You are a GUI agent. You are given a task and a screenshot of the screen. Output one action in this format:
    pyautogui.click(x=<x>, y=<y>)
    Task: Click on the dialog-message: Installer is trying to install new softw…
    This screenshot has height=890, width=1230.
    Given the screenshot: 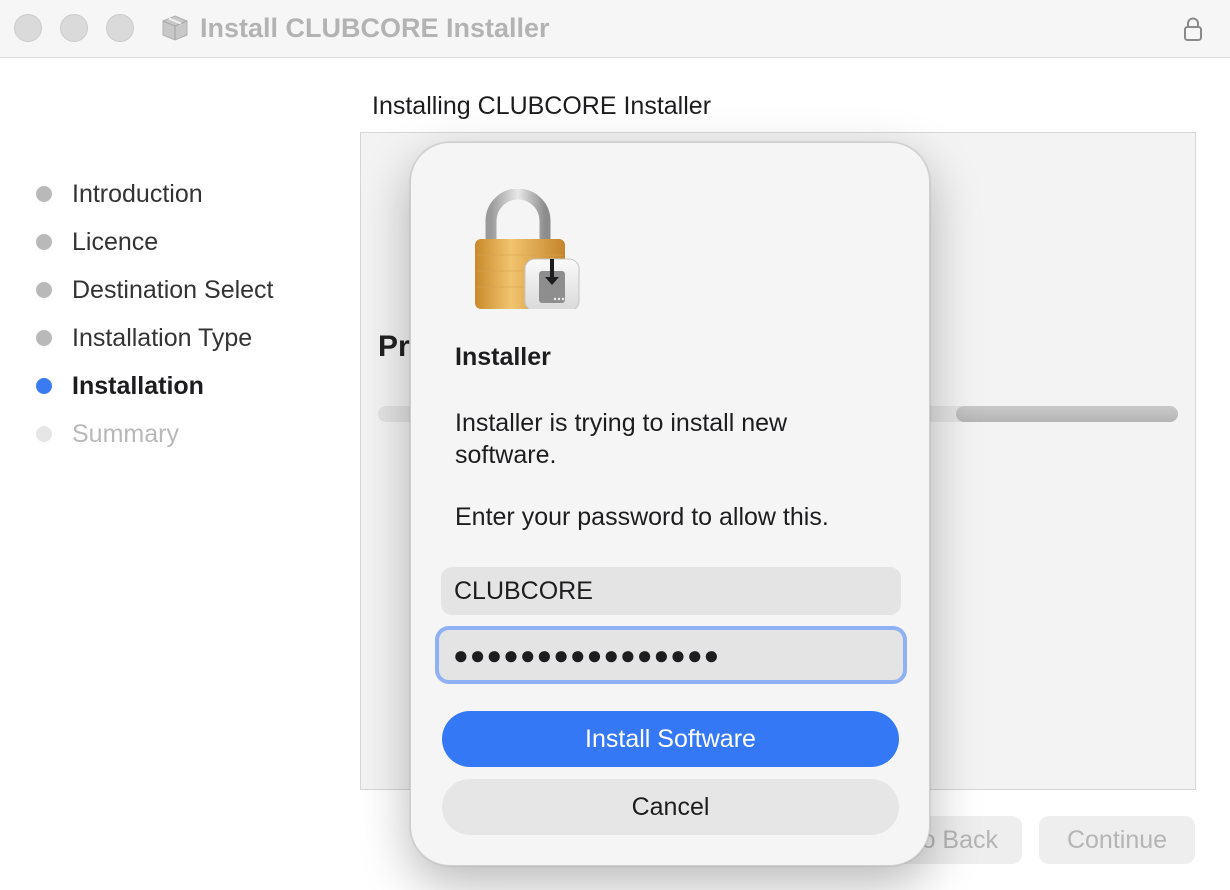 What is the action you would take?
    pyautogui.click(x=621, y=439)
    